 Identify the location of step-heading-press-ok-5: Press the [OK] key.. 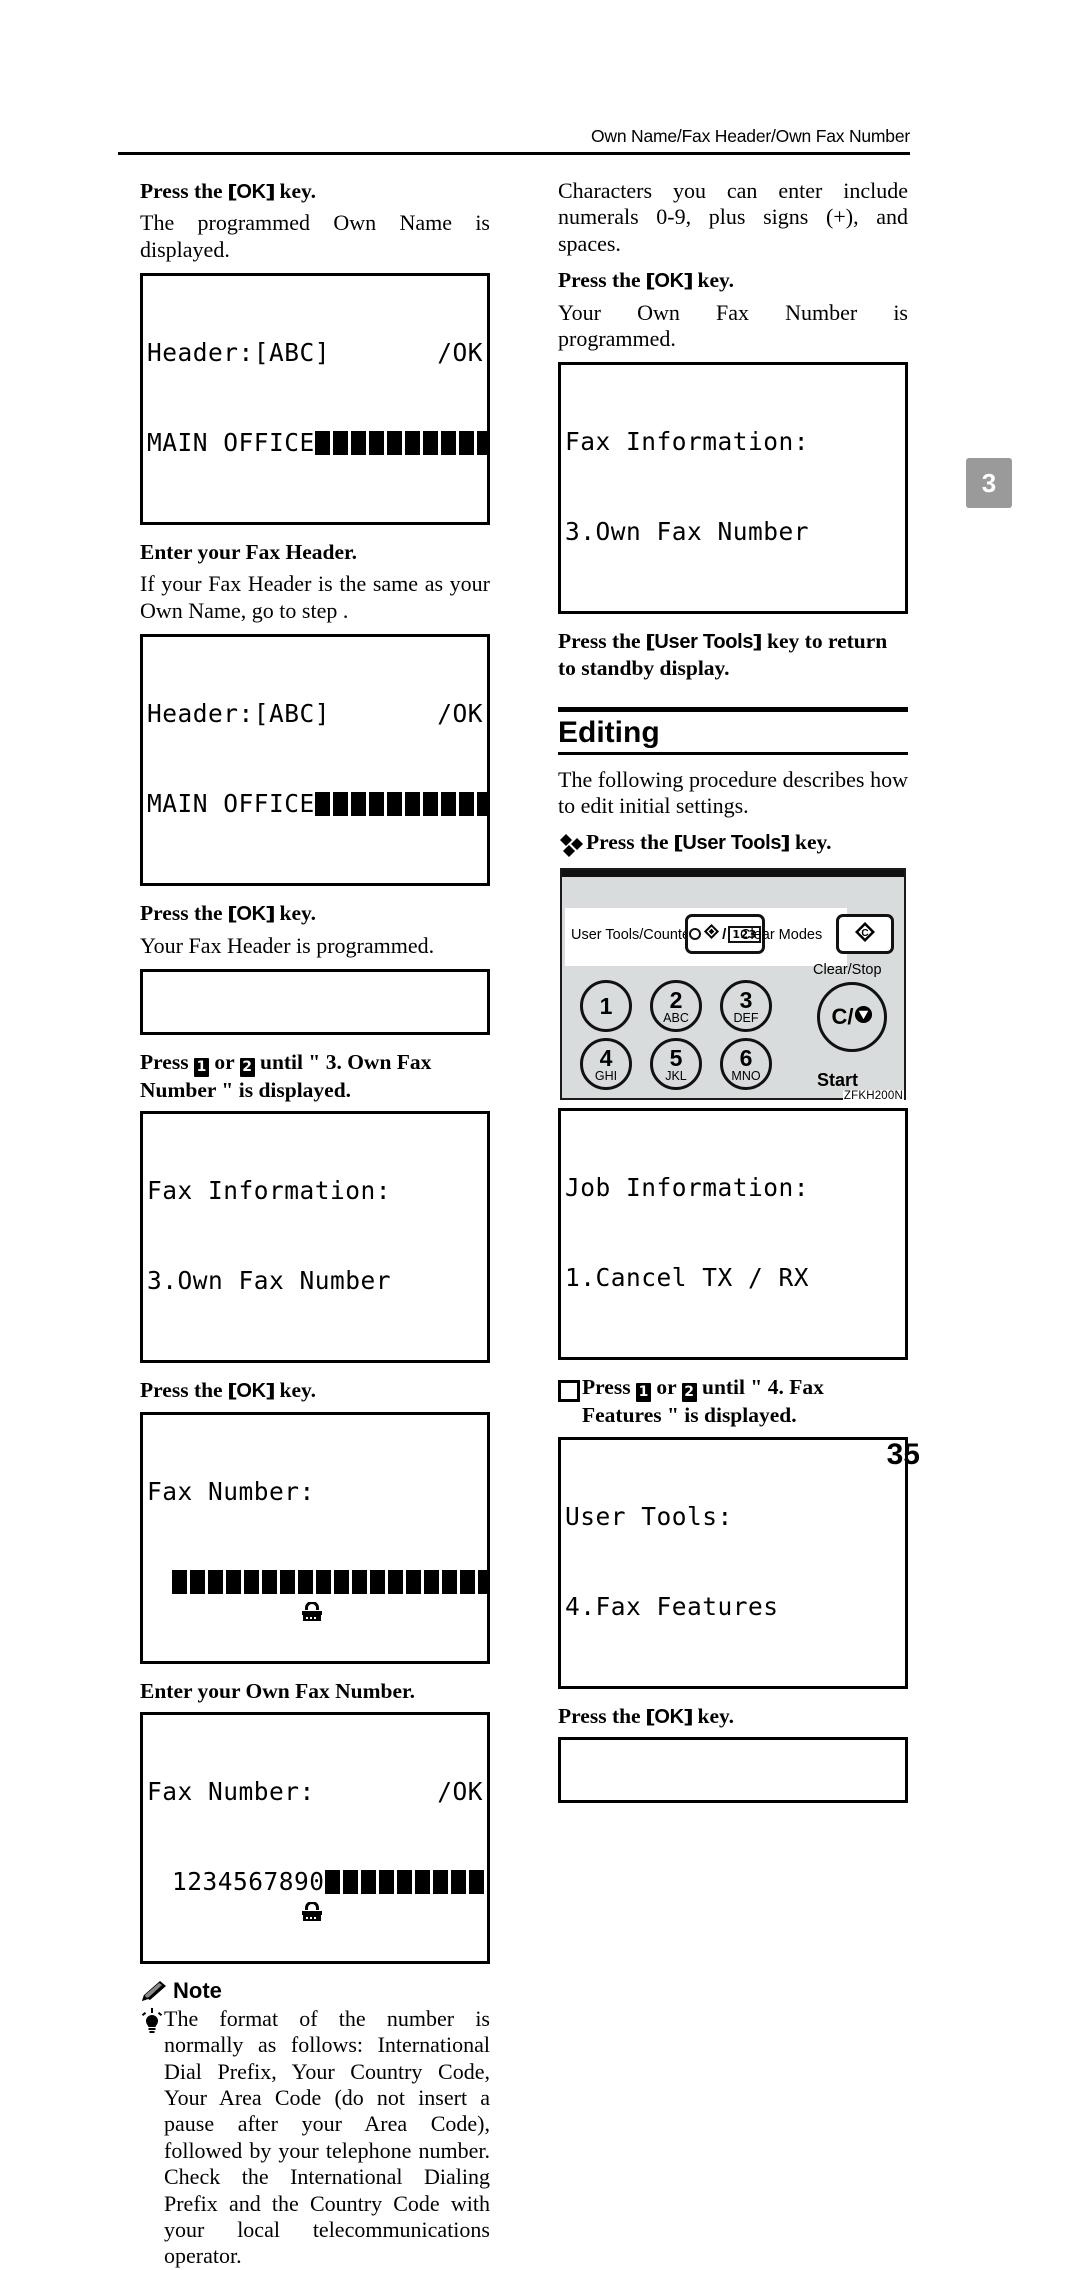
(733, 1716).